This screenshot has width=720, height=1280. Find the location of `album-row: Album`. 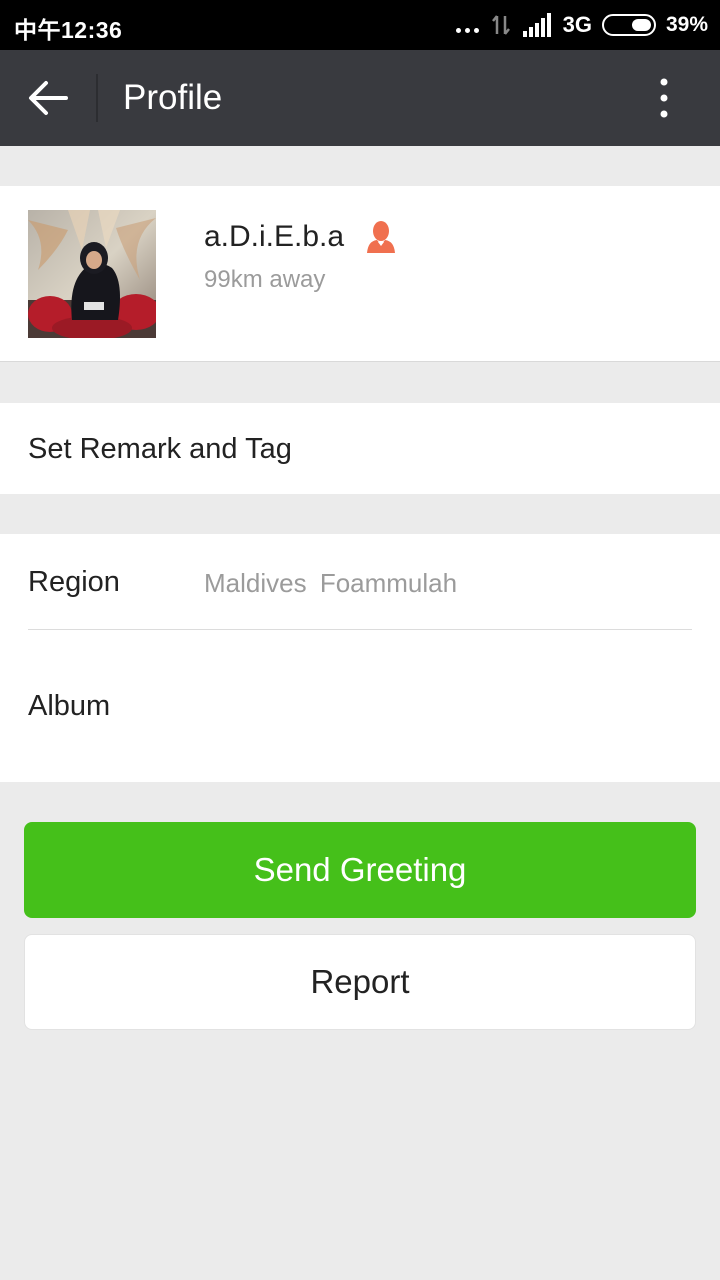

album-row: Album is located at coordinates (360, 706).